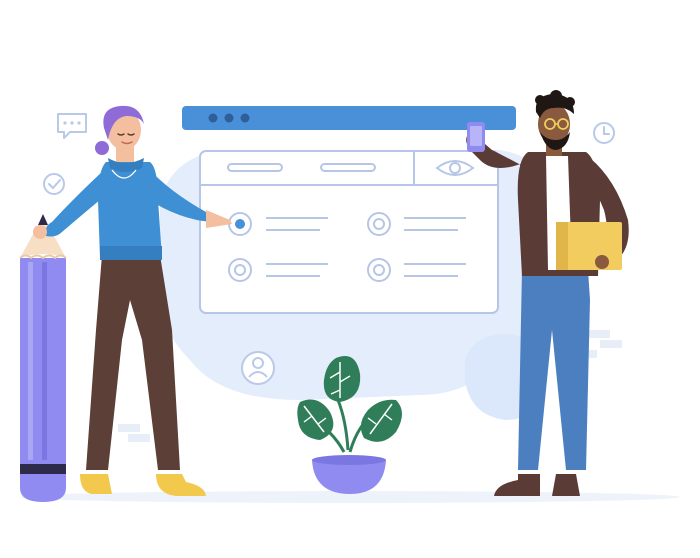 This screenshot has width=700, height=558. What do you see at coordinates (72, 126) in the screenshot?
I see `chat-bubble-icon` at bounding box center [72, 126].